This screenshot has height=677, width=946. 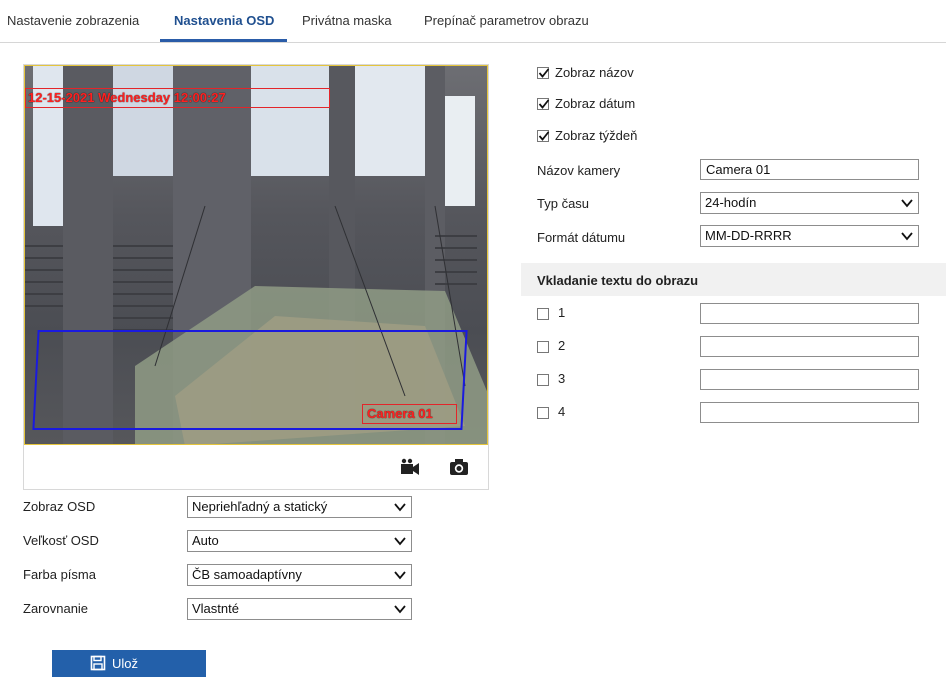 I want to click on osd-size-value: Auto, so click(x=205, y=540).